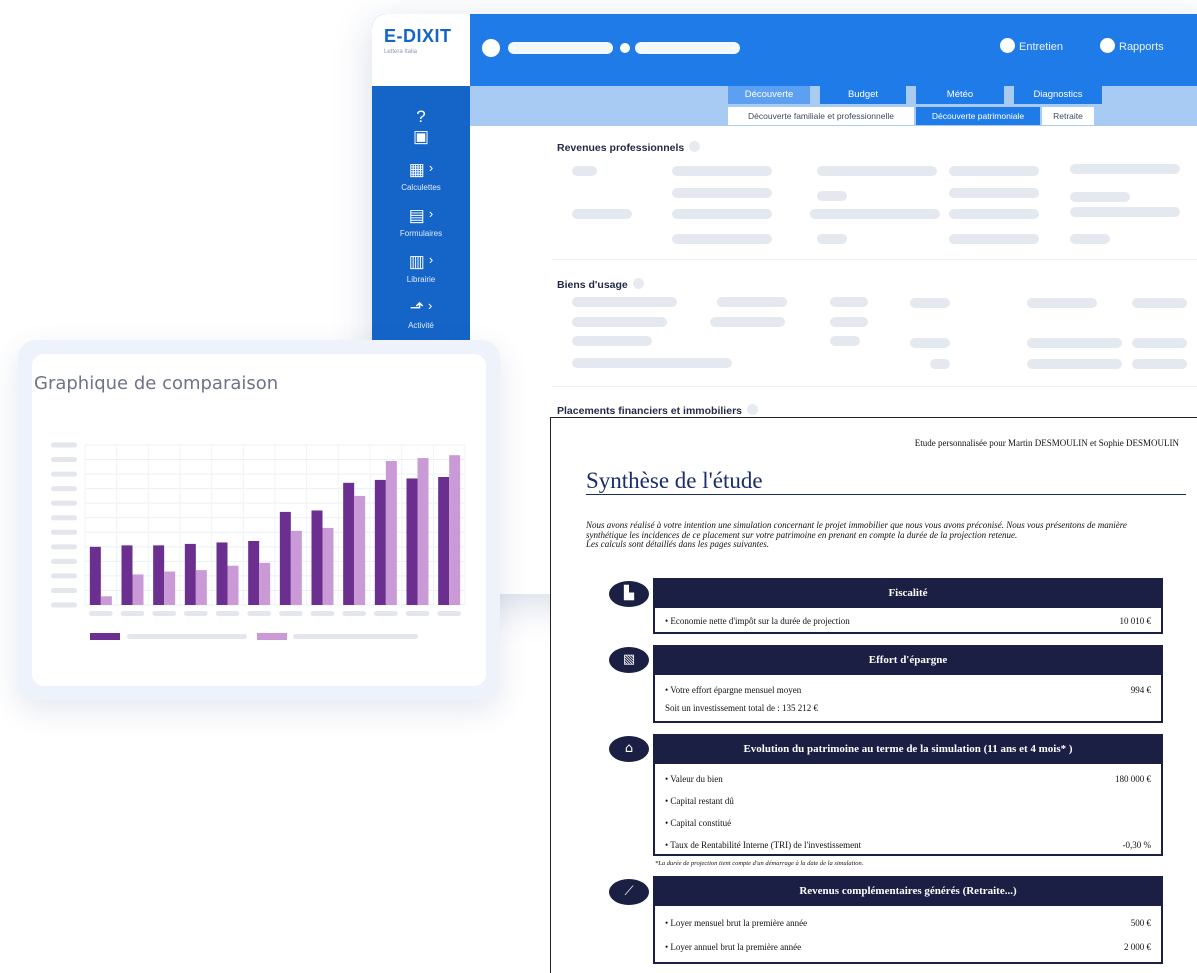 The width and height of the screenshot is (1197, 973). Describe the element at coordinates (421, 325) in the screenshot. I see `sidebar-item-label: Activité` at that location.